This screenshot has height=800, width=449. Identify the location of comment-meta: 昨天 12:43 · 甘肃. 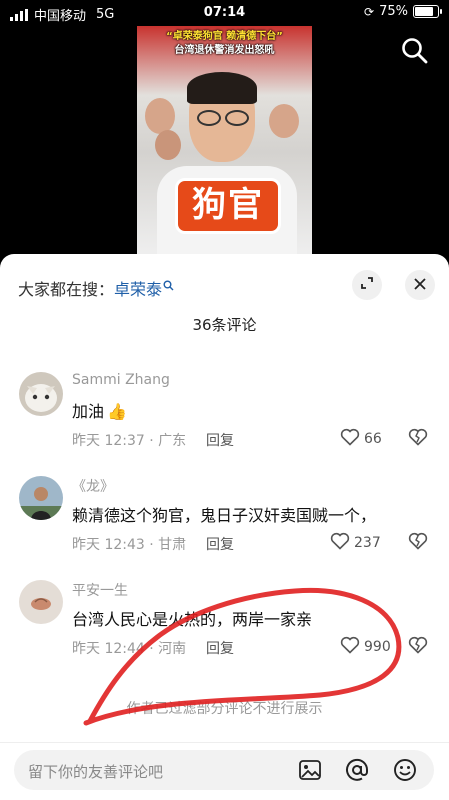
(129, 545).